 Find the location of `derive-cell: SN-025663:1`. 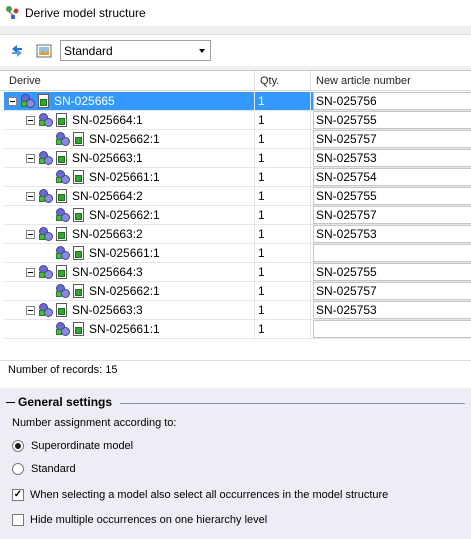

derive-cell: SN-025663:1 is located at coordinates (129, 158).